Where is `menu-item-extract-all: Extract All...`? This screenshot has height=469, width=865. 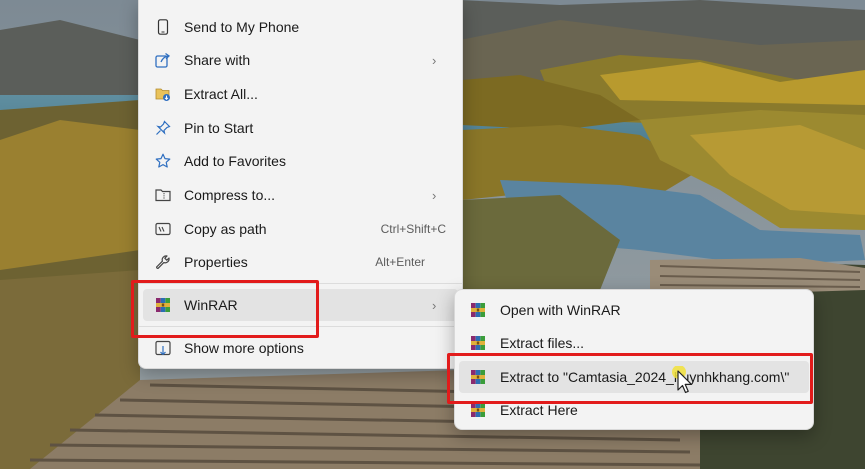 menu-item-extract-all: Extract All... is located at coordinates (300, 94).